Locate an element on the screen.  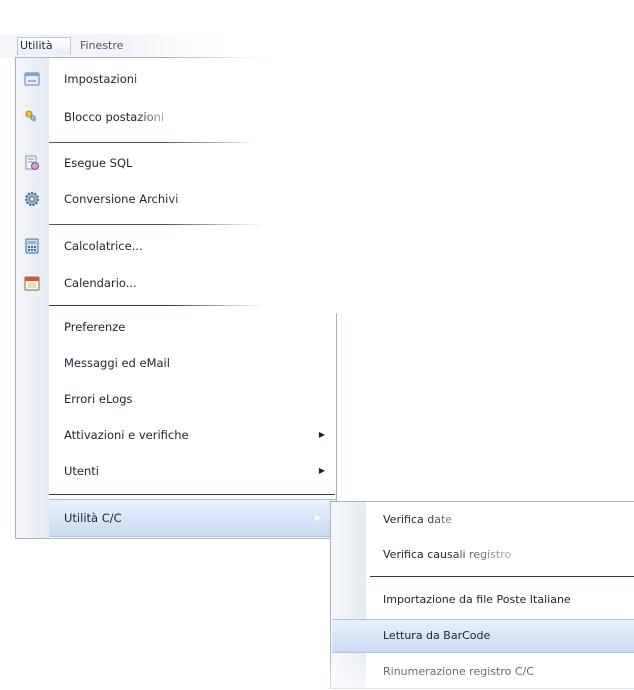
menu-item-preferenze: Preferenze is located at coordinates (176, 327).